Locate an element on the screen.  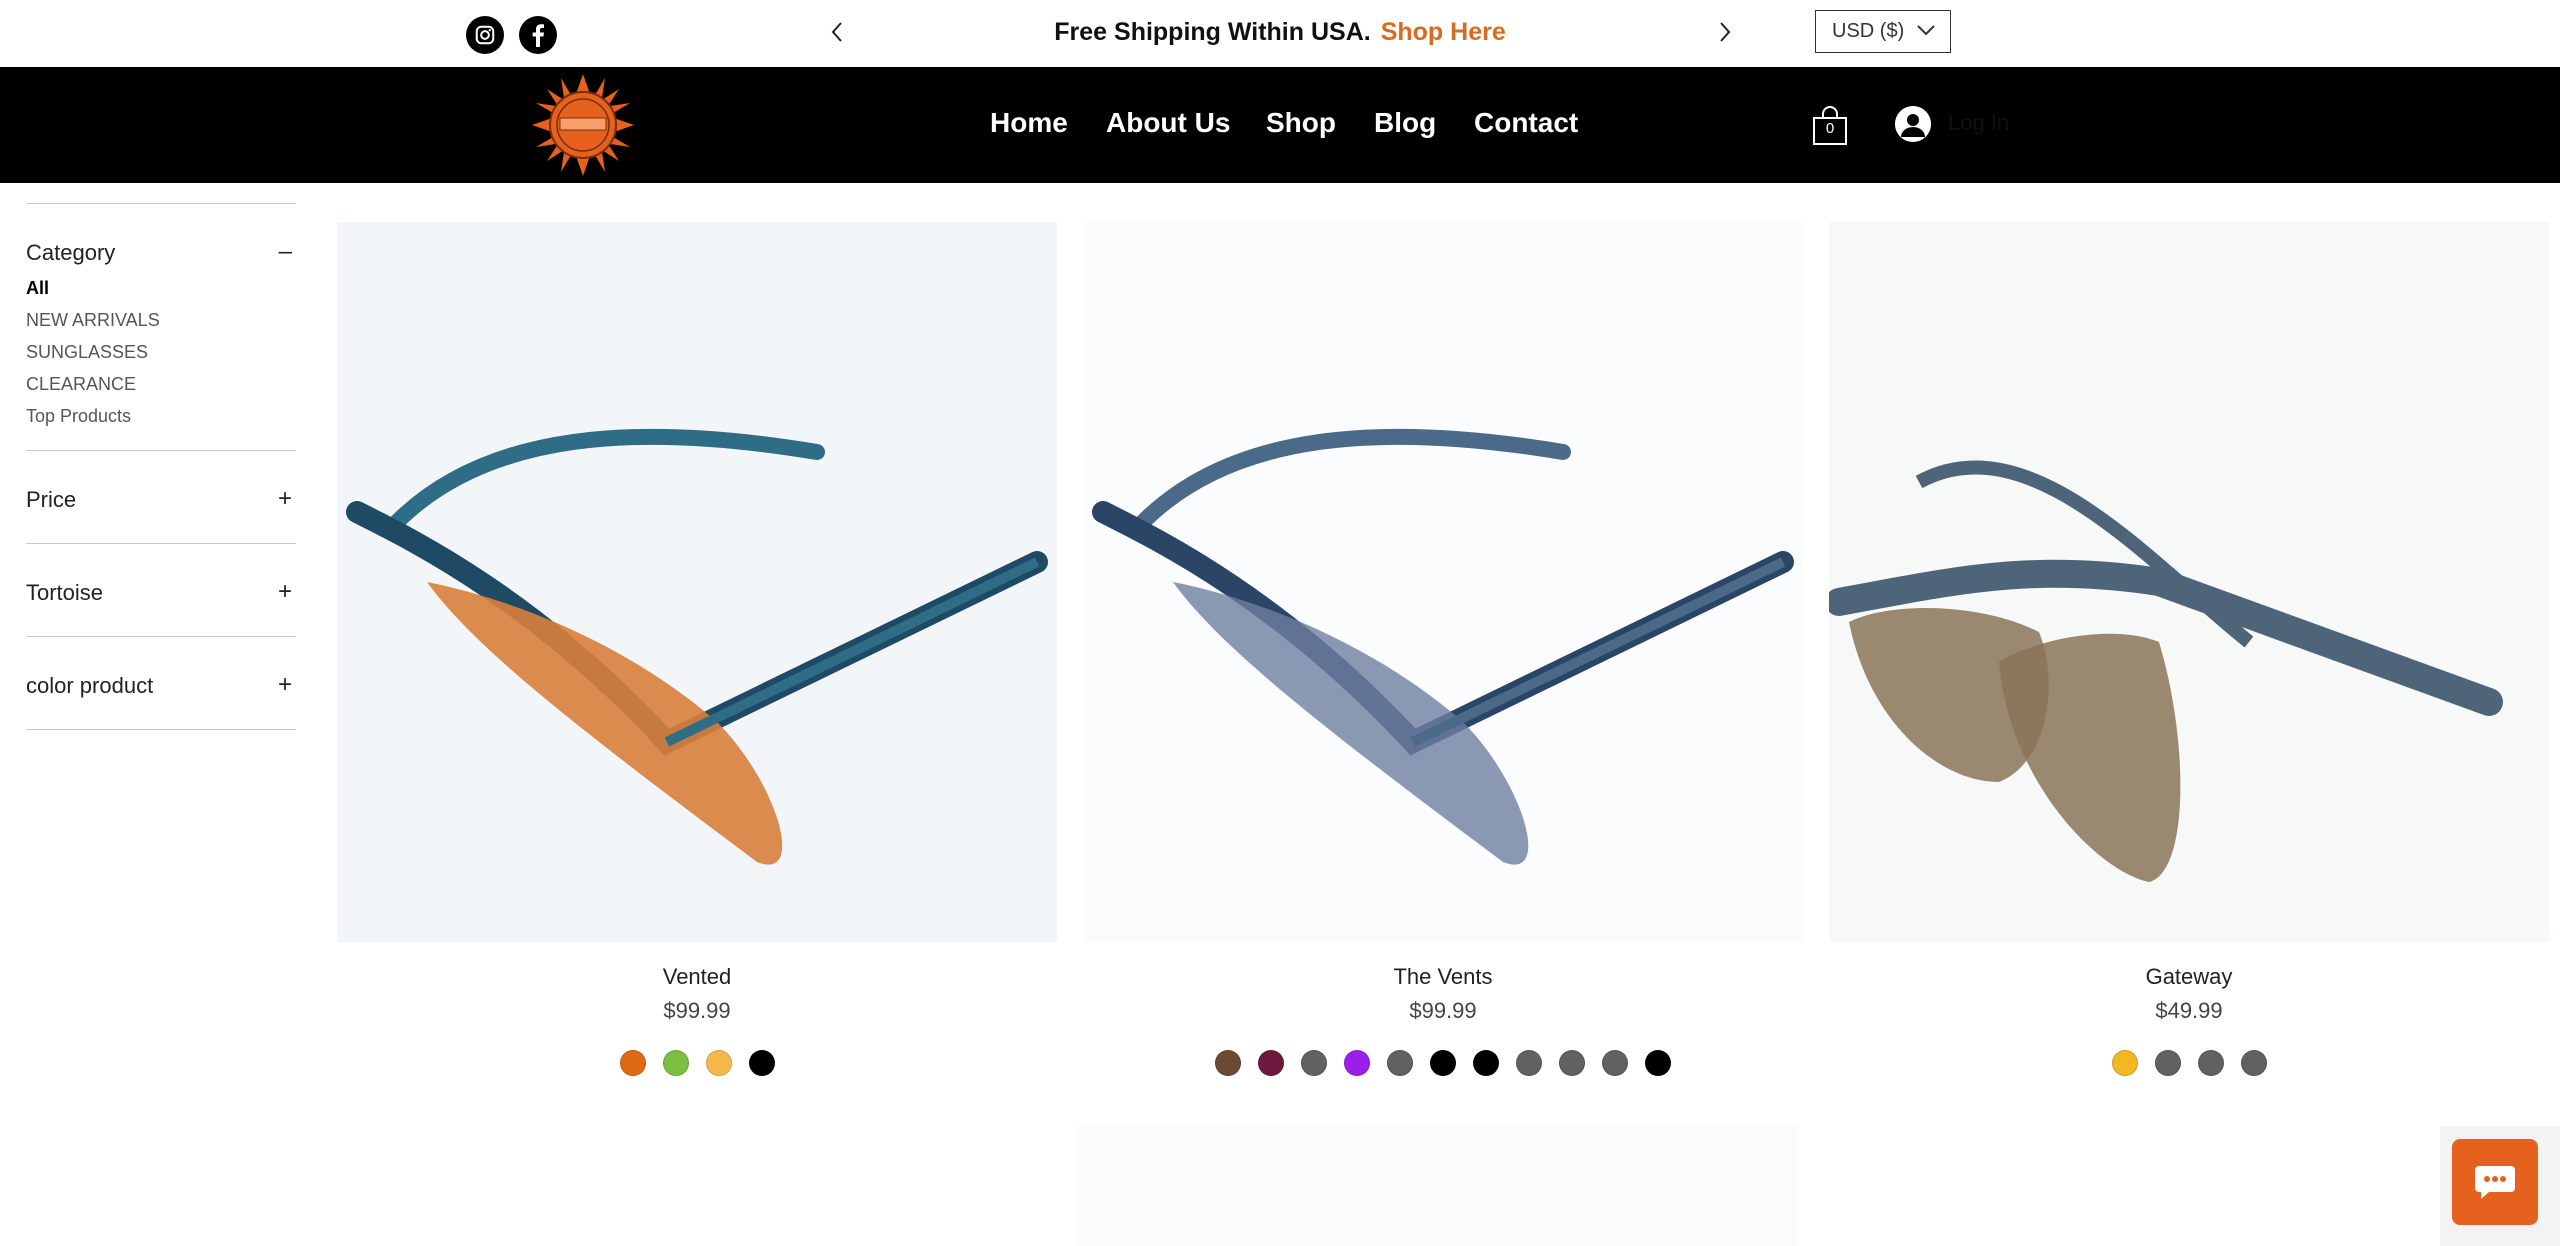
logo is located at coordinates (583, 125).